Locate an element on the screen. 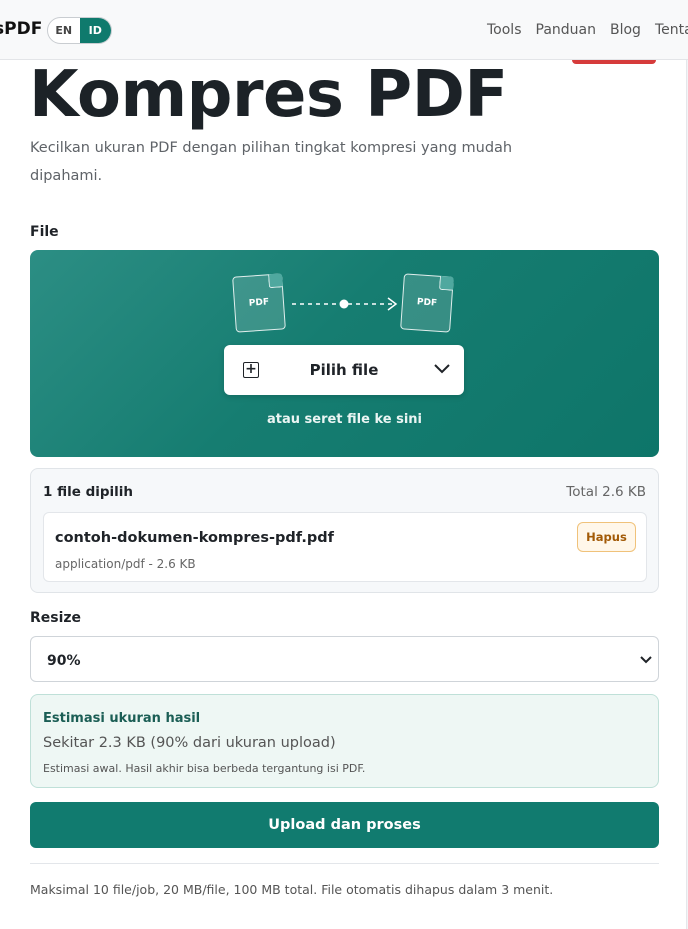  choose-file-button: + Pilih file is located at coordinates (344, 370).